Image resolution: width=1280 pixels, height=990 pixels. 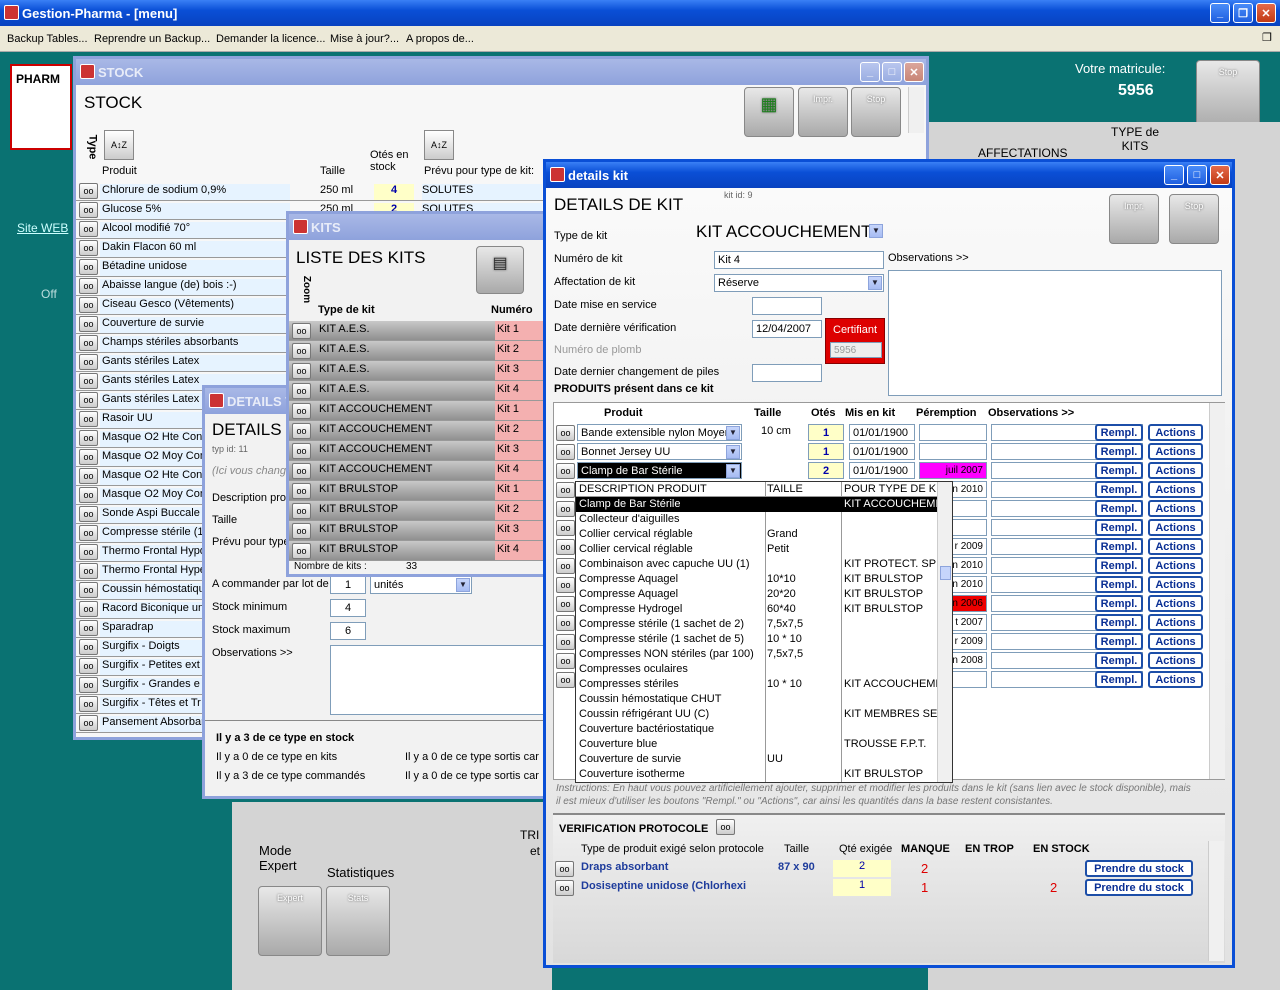 What do you see at coordinates (348, 631) in the screenshot?
I see `stock-max-field: 6` at bounding box center [348, 631].